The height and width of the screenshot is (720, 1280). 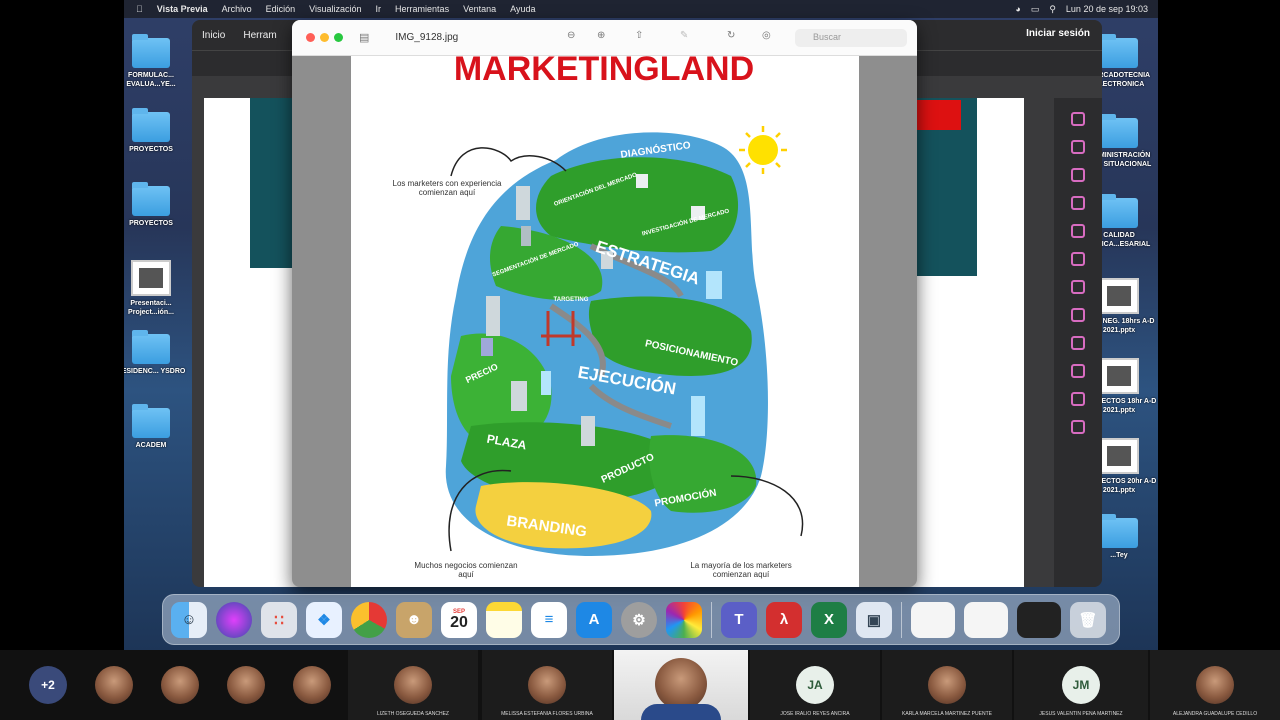 I want to click on letterbox-right, so click(x=1219, y=325).